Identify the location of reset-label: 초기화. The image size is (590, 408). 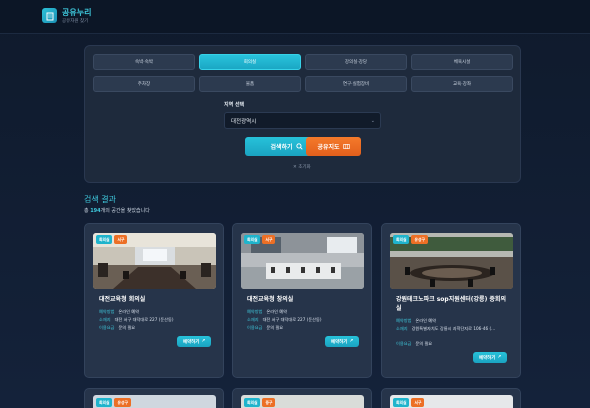
(304, 167).